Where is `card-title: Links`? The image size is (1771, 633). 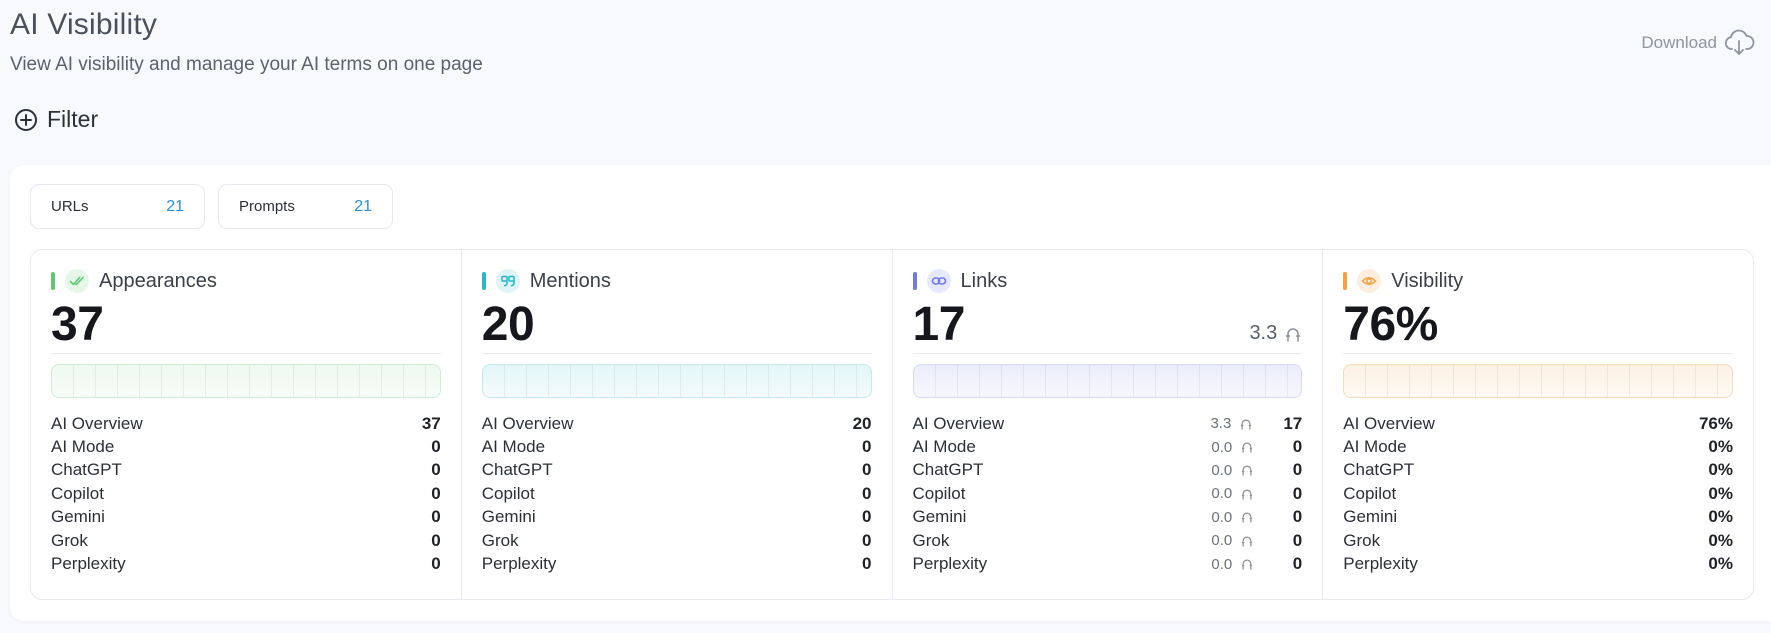 card-title: Links is located at coordinates (984, 280).